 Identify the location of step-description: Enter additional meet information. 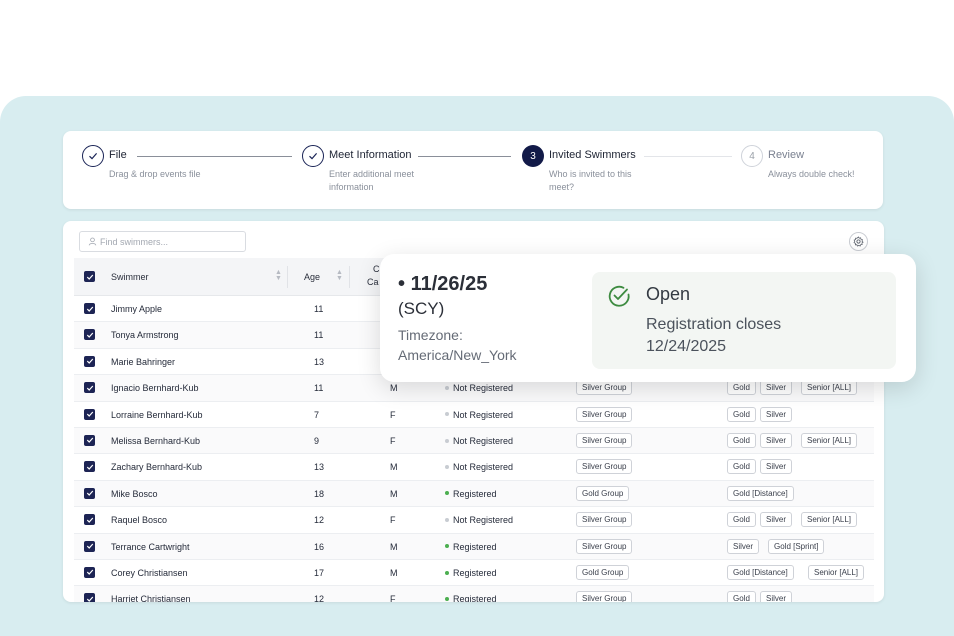
(372, 180).